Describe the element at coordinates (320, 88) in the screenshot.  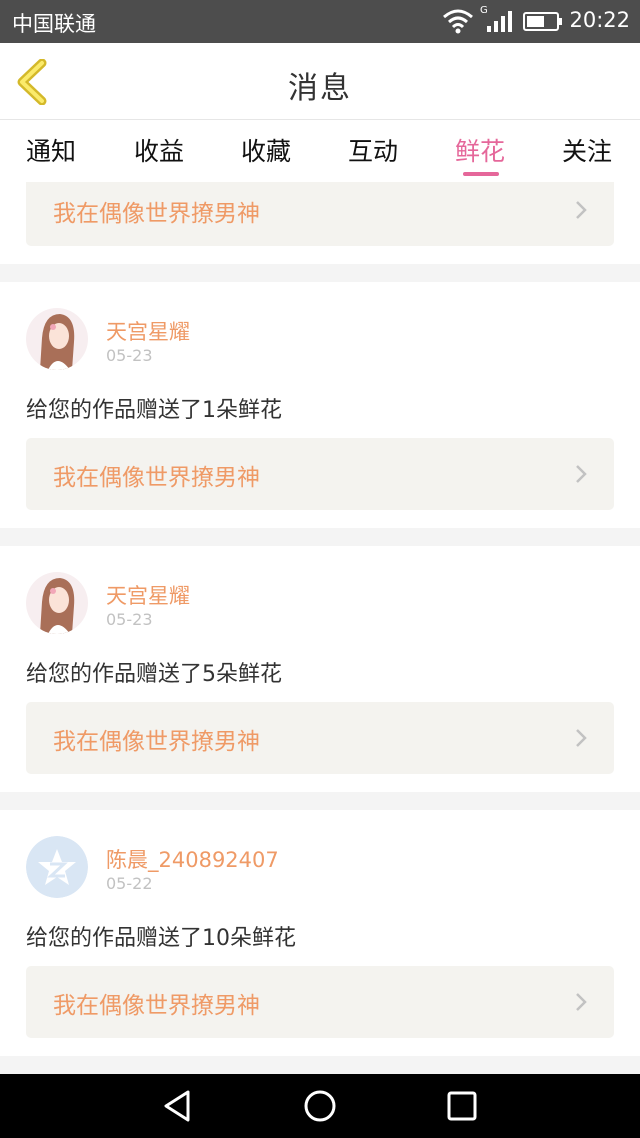
I see `page-title: 消息` at that location.